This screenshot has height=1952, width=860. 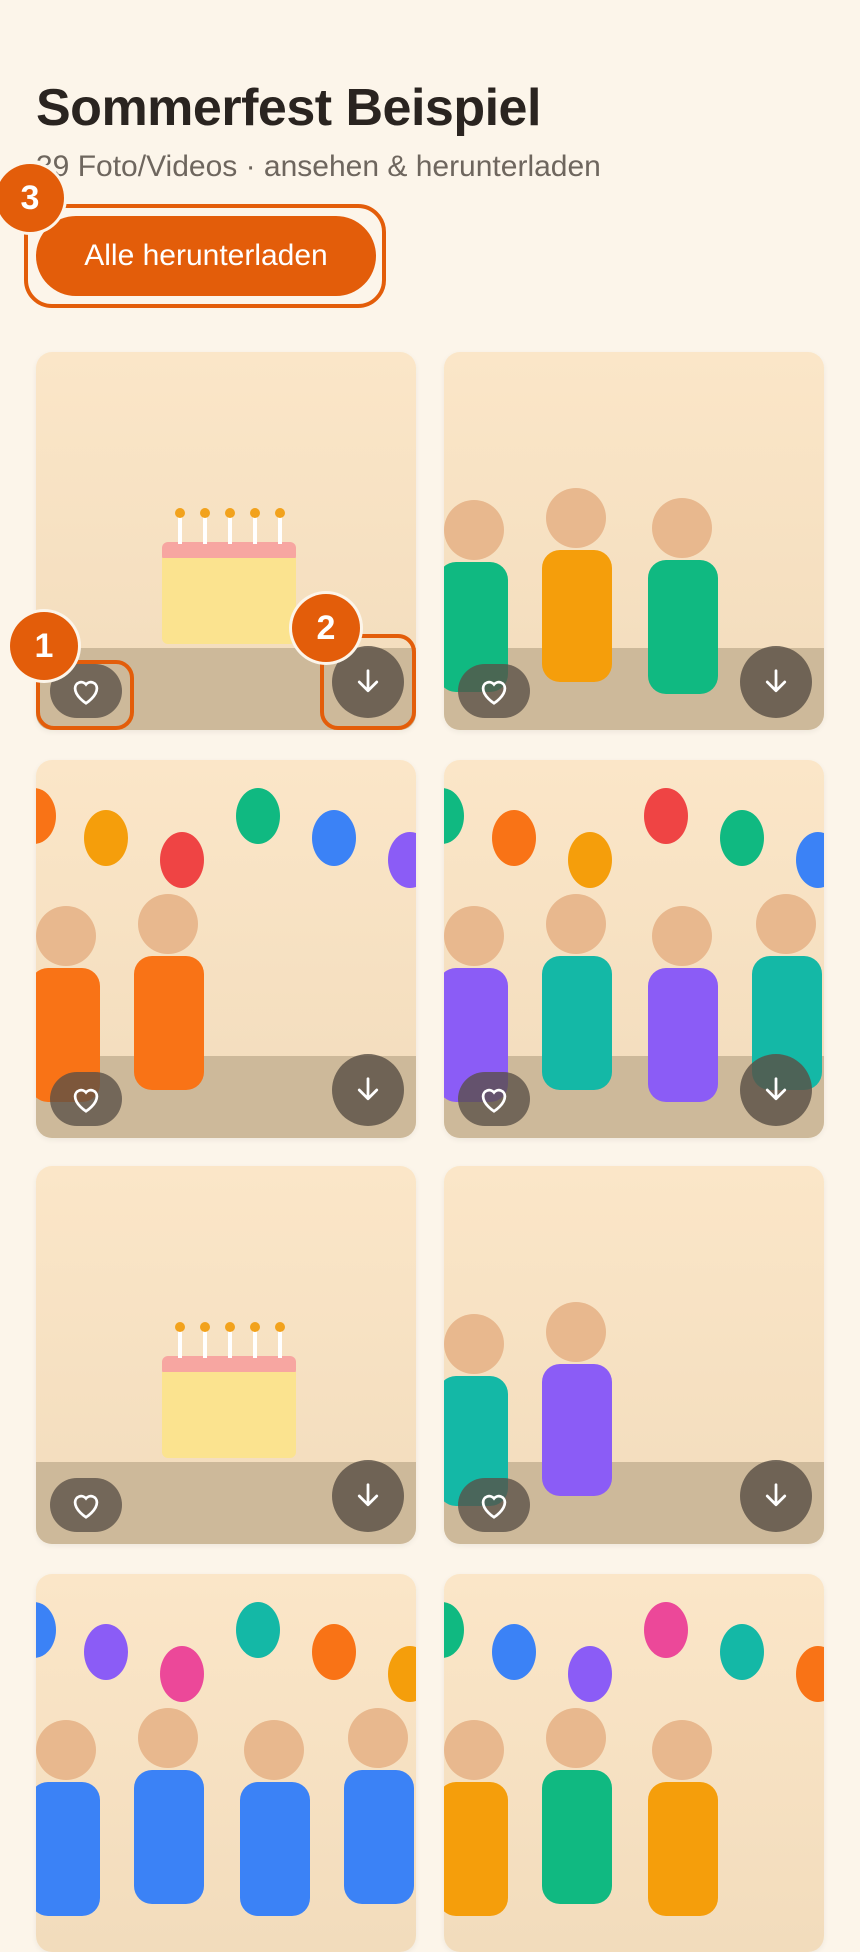 What do you see at coordinates (44, 646) in the screenshot?
I see `step-marker-1: 1` at bounding box center [44, 646].